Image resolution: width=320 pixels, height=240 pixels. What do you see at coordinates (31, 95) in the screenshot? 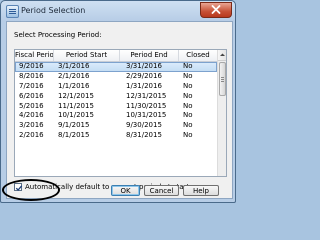
I see `cell-fiscal-period: 6/2016` at bounding box center [31, 95].